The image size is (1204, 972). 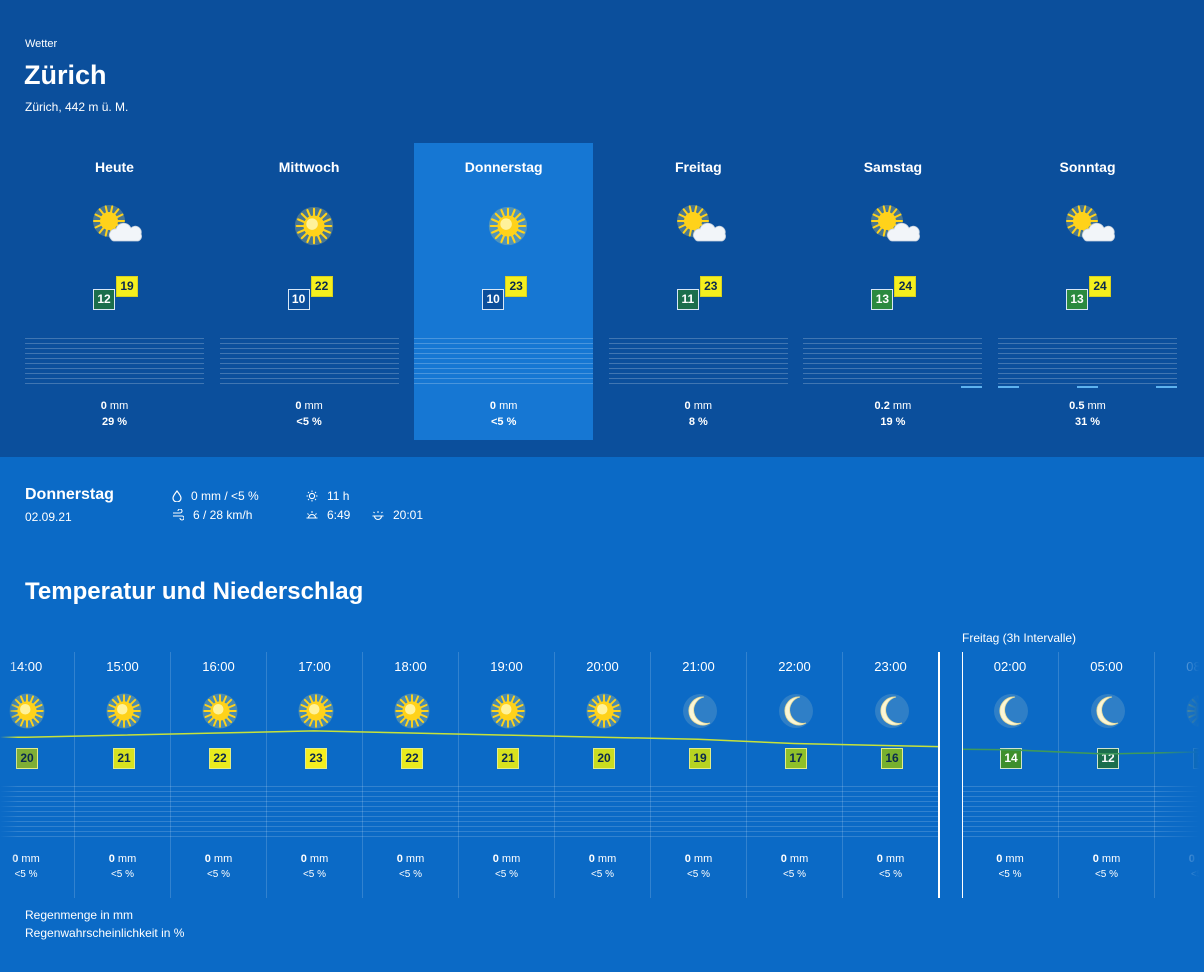 What do you see at coordinates (309, 291) in the screenshot?
I see `day-card-mittwoch: Mittwoch 22 10 0 mm <5 %` at bounding box center [309, 291].